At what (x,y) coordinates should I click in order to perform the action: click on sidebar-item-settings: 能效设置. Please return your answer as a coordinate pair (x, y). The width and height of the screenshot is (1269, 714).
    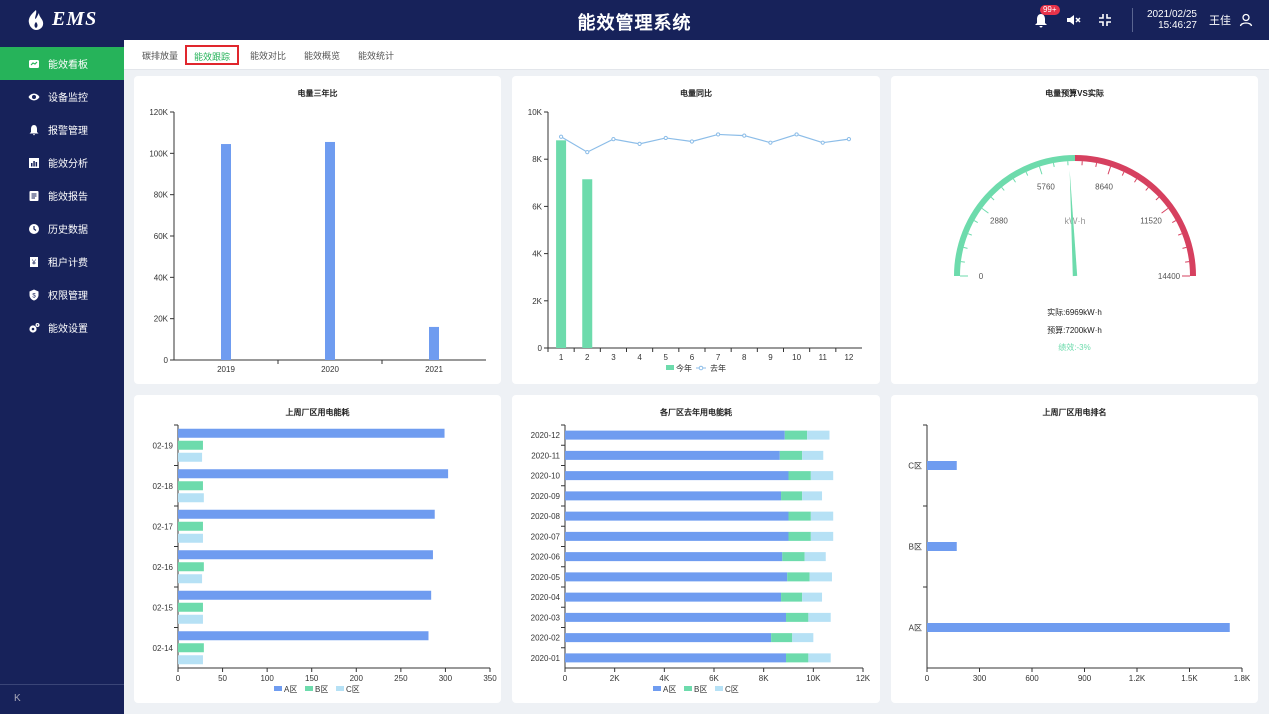
    Looking at the image, I should click on (62, 327).